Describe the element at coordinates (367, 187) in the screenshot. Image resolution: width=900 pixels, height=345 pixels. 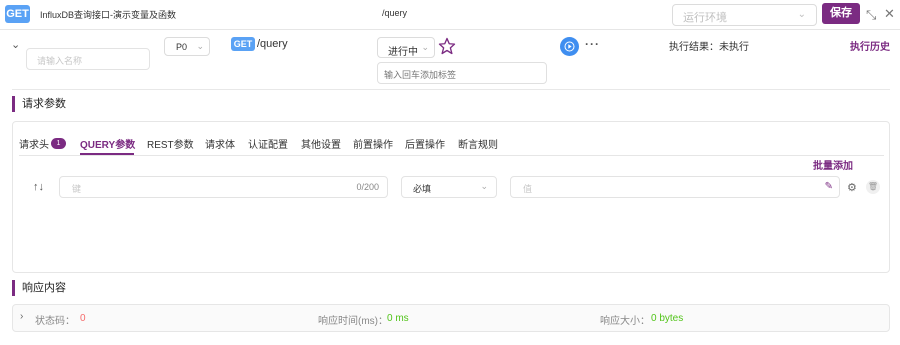
I see `key-char-count: 0/200` at that location.